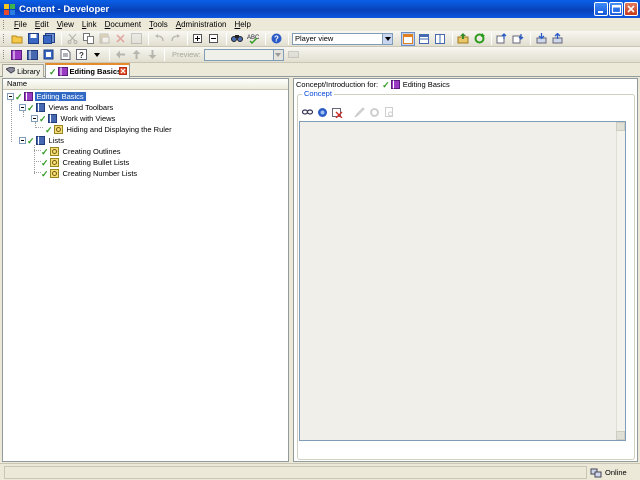  I want to click on layout-single-icon, so click(408, 38).